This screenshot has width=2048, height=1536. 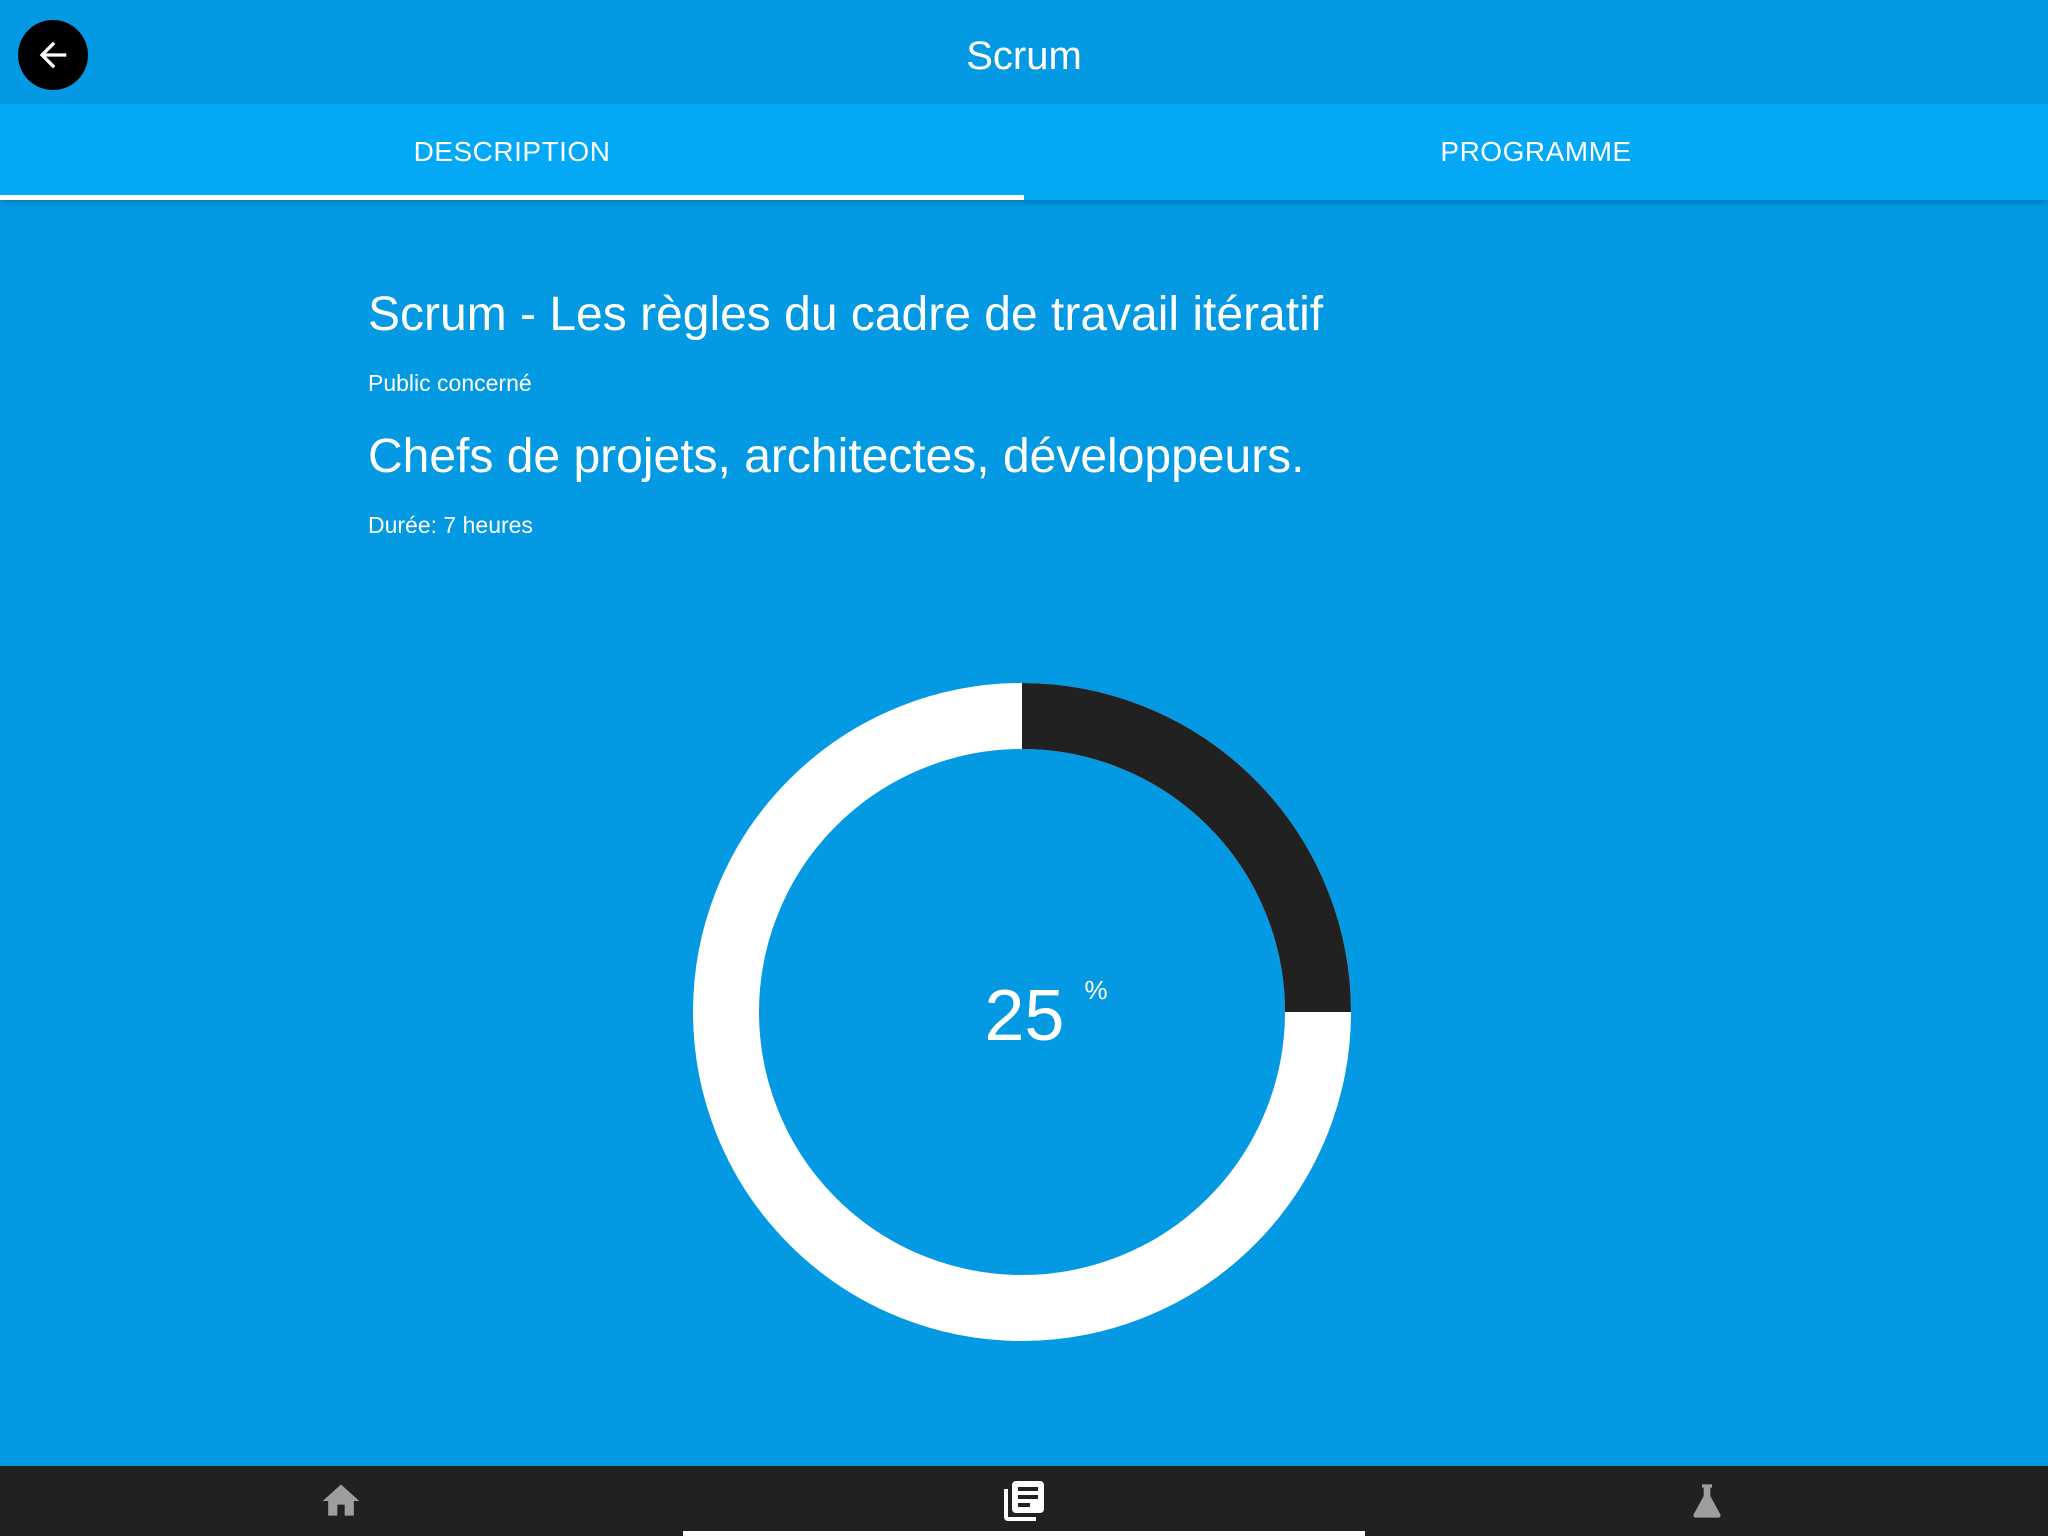 I want to click on bottom-navigation, so click(x=1024, y=1501).